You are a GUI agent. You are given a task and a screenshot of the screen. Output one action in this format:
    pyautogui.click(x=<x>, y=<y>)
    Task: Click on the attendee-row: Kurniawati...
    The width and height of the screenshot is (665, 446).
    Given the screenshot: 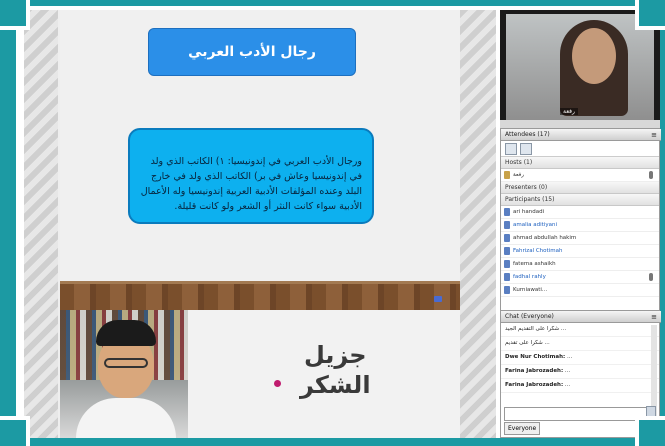 What is the action you would take?
    pyautogui.click(x=580, y=290)
    